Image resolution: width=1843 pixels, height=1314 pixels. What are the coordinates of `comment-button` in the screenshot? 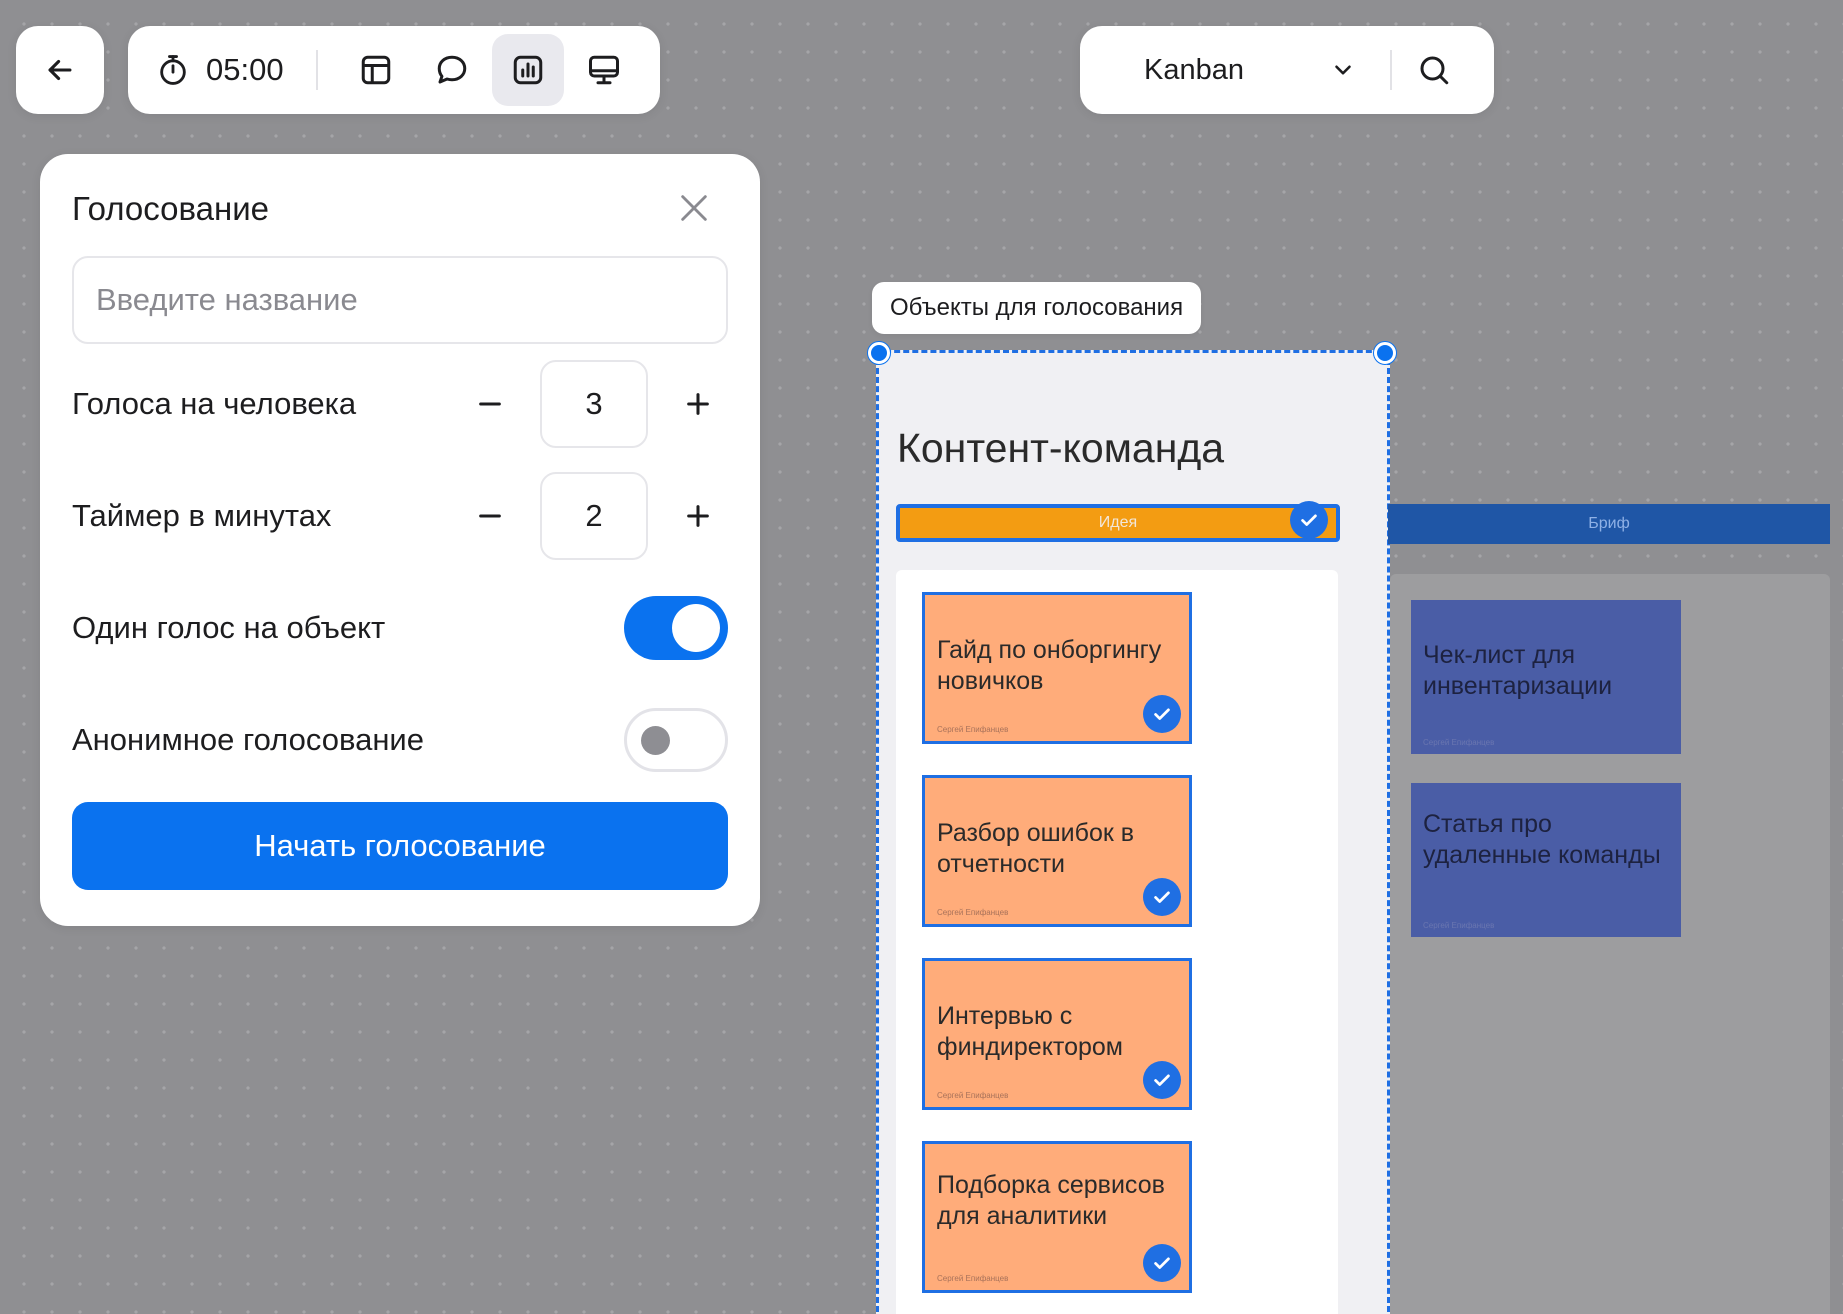 It's located at (452, 70).